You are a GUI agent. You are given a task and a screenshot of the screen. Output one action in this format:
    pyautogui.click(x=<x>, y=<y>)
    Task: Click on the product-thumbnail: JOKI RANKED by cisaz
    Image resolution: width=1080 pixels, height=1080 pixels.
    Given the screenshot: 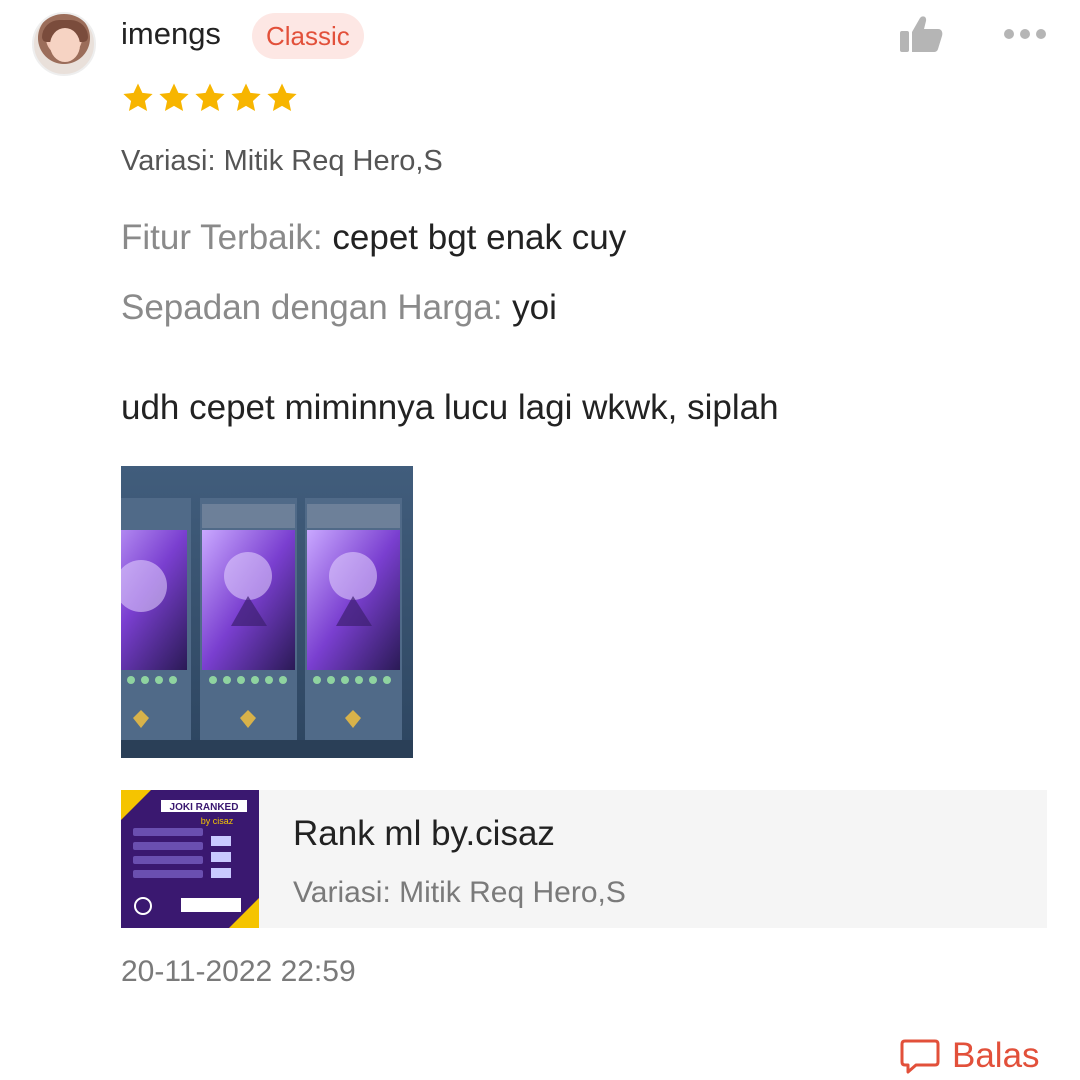 What is the action you would take?
    pyautogui.click(x=190, y=859)
    